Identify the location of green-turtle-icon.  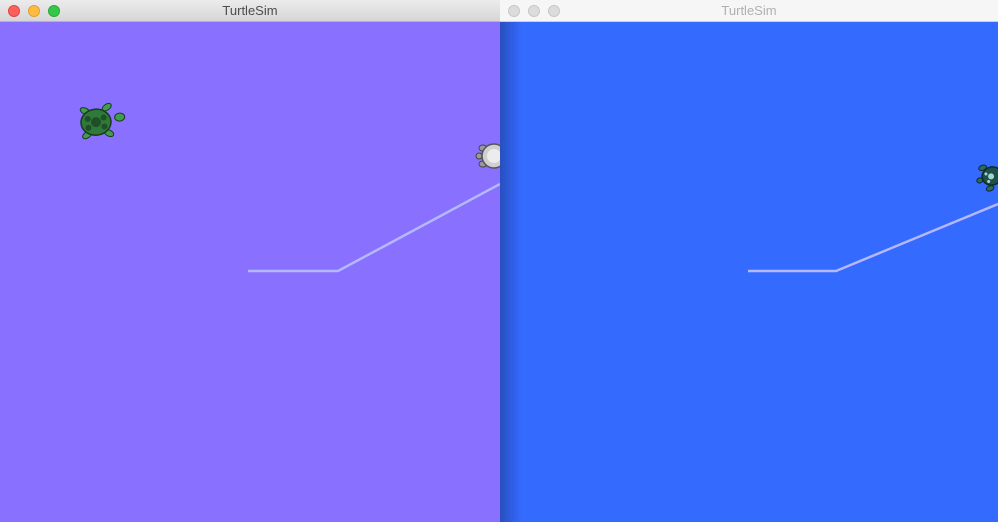
(102, 121).